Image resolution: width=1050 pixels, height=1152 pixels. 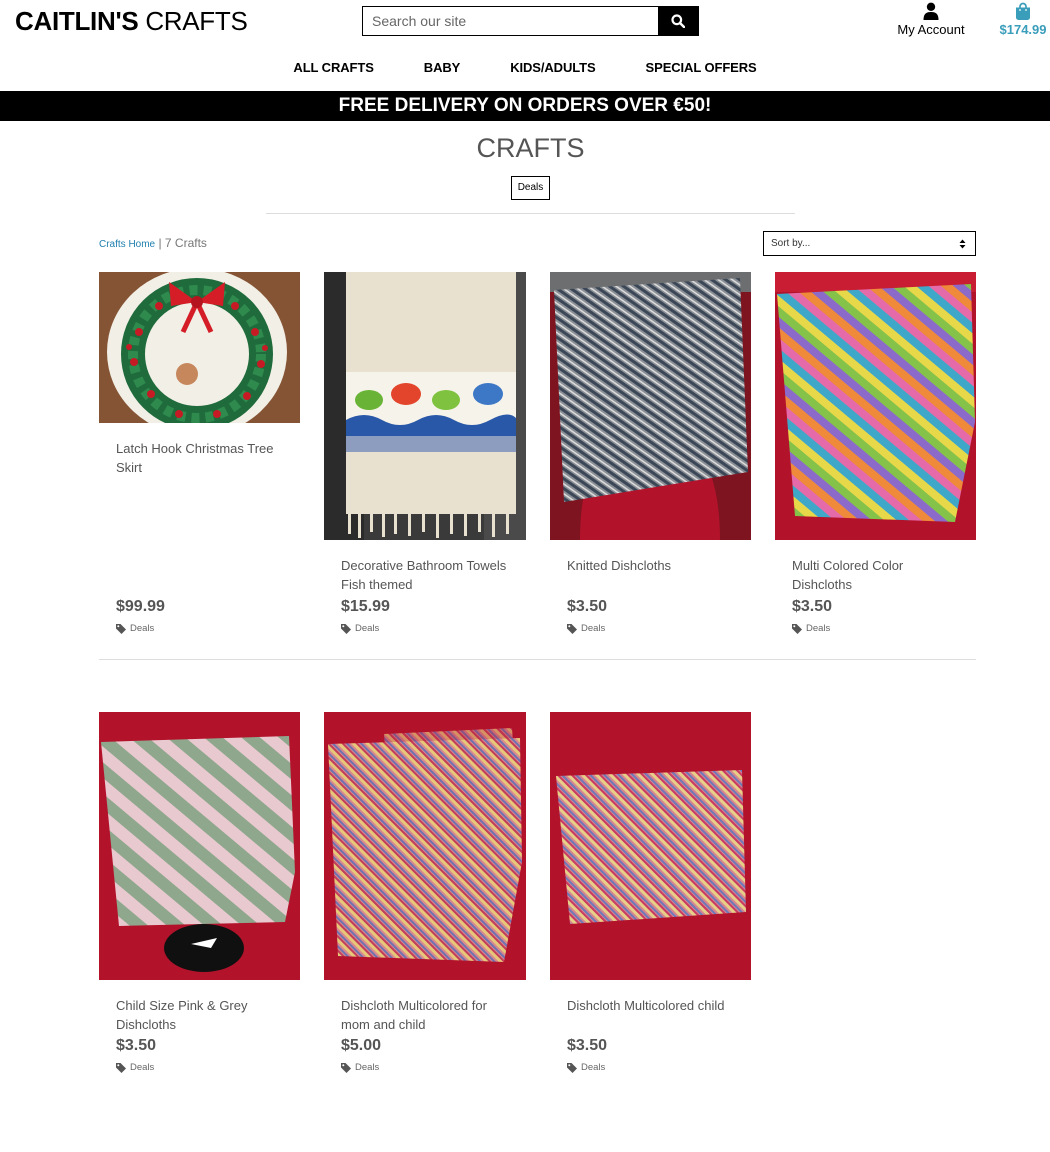 I want to click on product-tag-5: Deals, so click(x=135, y=1067).